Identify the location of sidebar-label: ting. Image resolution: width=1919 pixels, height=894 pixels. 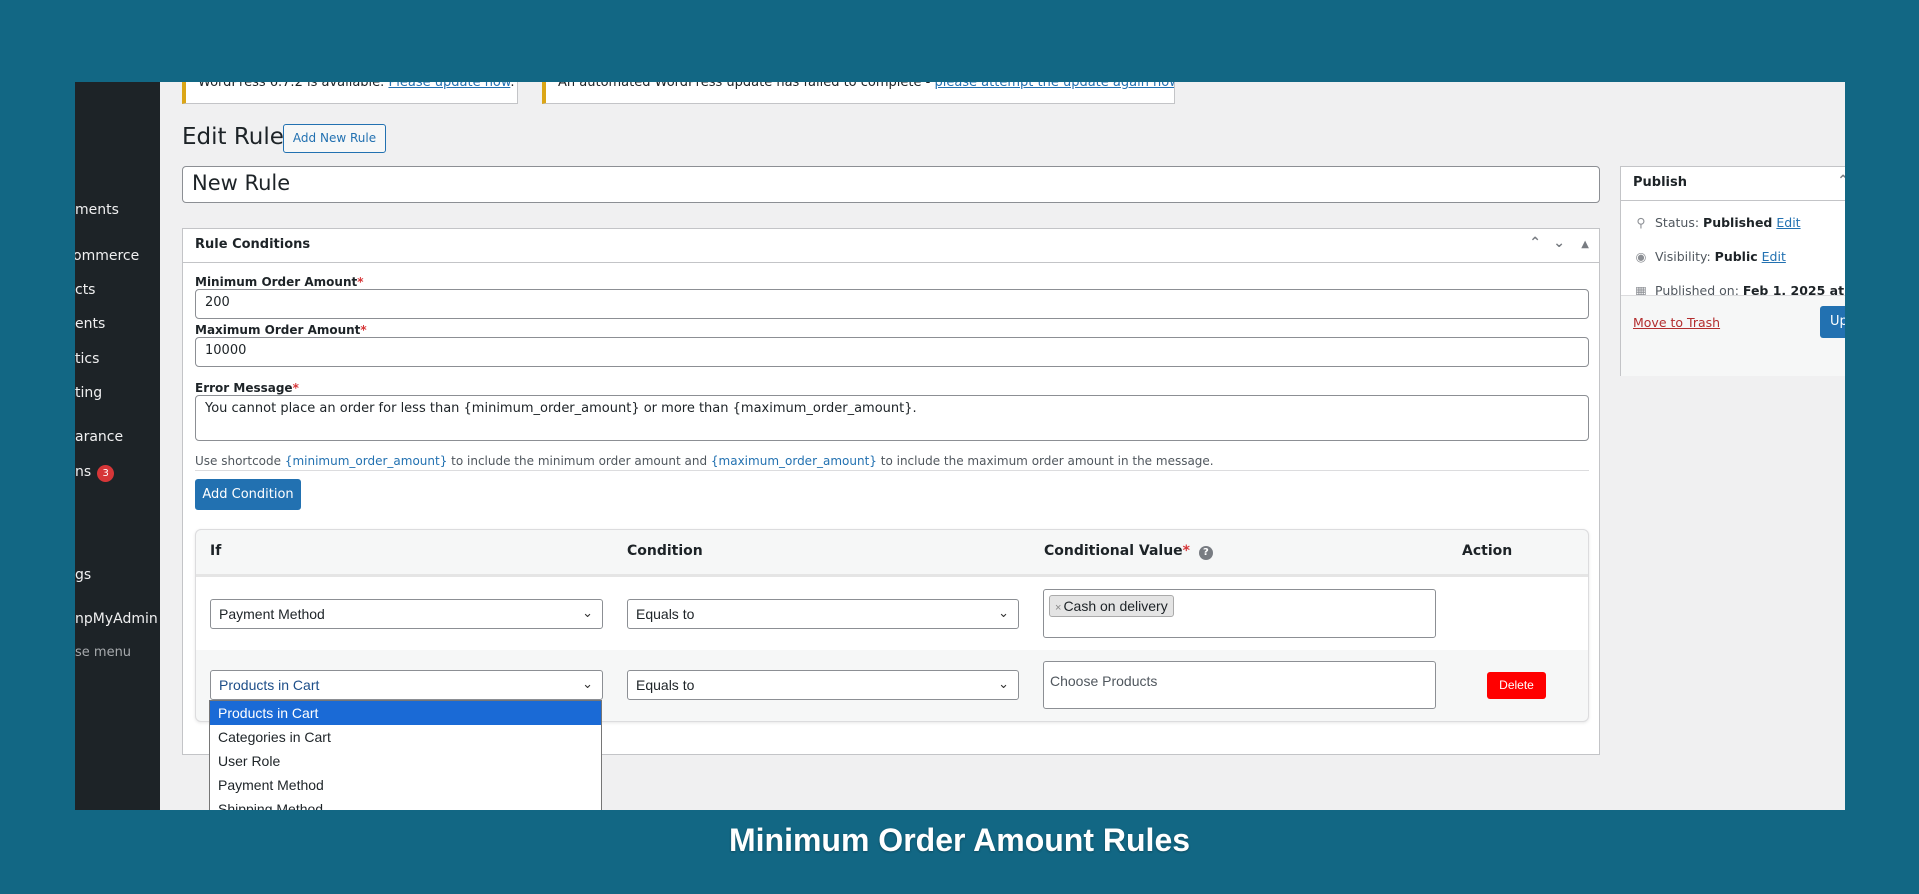
(89, 393).